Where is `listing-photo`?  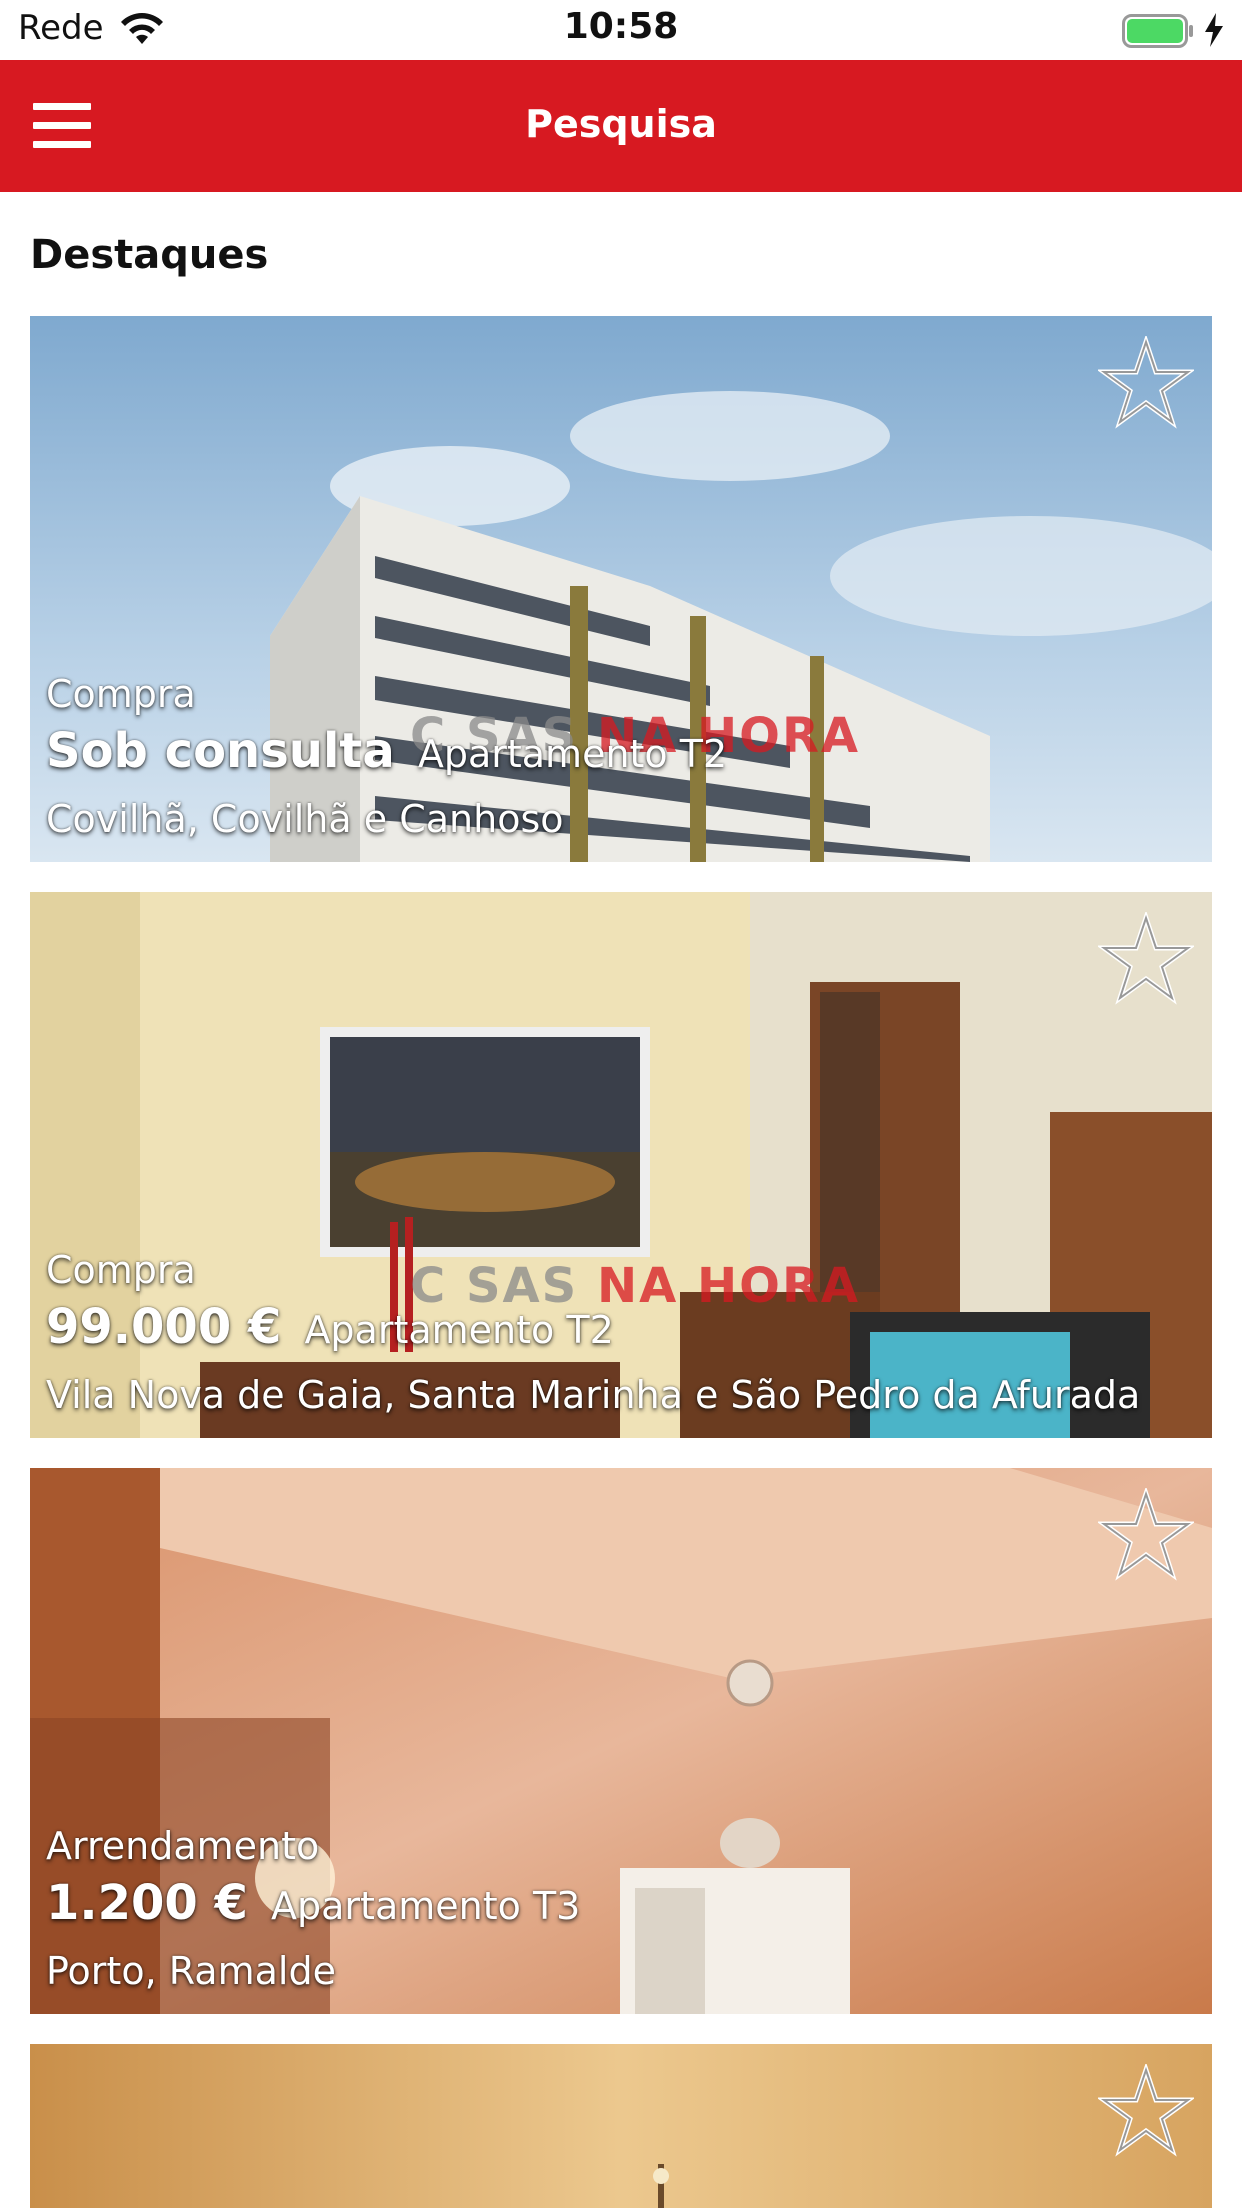
listing-photo is located at coordinates (621, 2126).